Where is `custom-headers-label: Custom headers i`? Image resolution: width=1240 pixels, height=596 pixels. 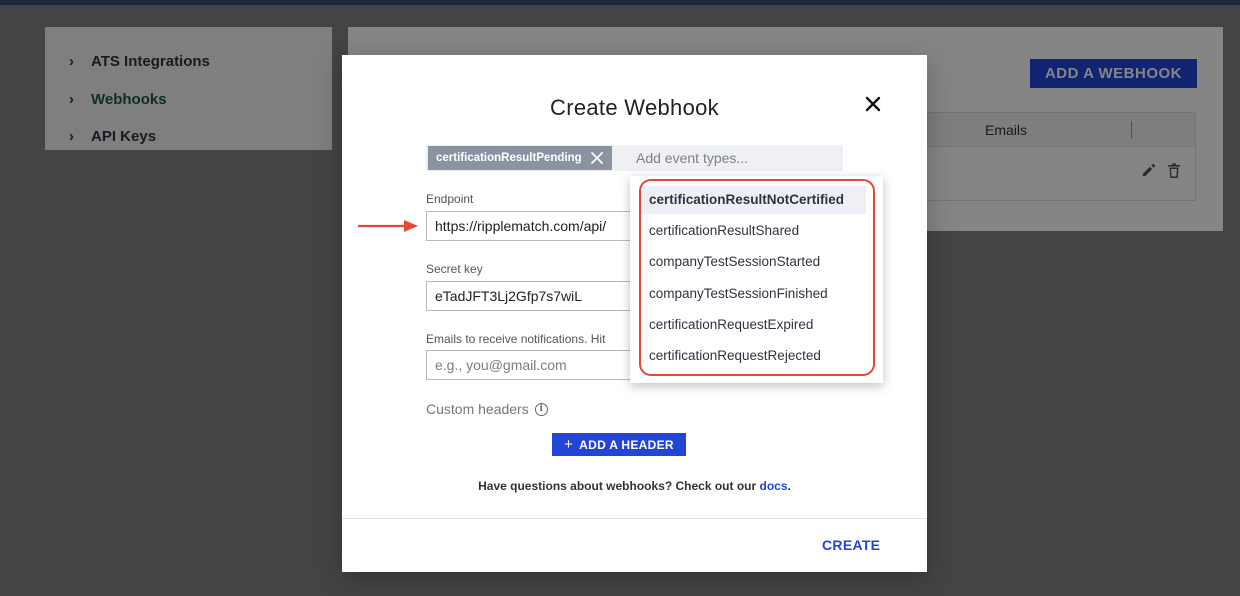
custom-headers-label: Custom headers i is located at coordinates (487, 409).